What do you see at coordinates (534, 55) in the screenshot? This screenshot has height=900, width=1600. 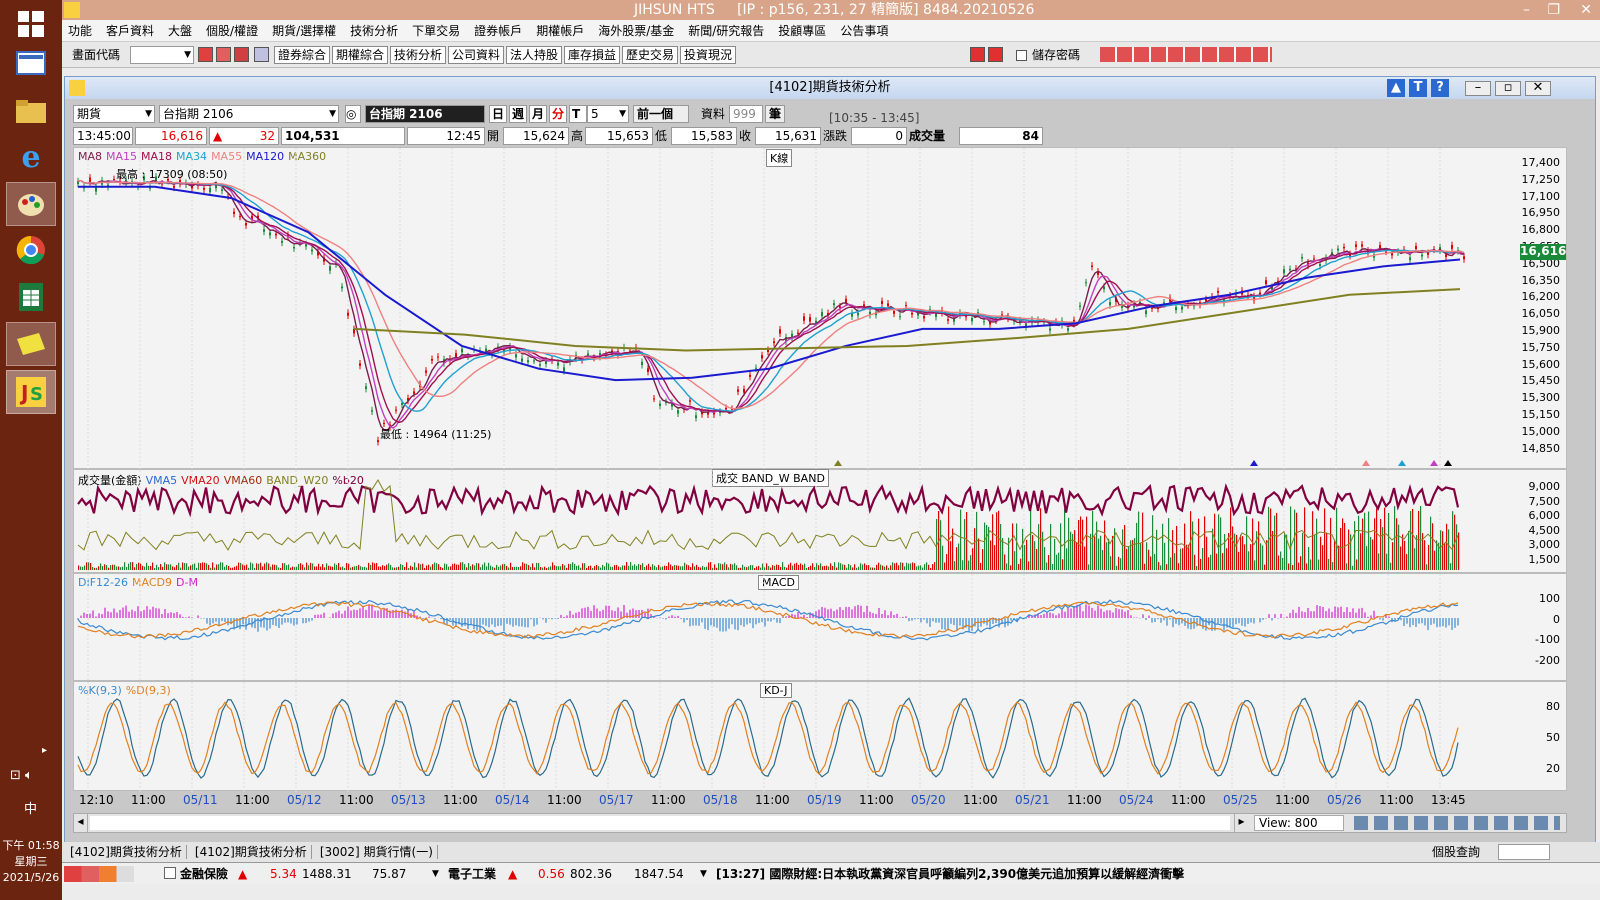 I see `toolbar-button-4: 法人持股` at bounding box center [534, 55].